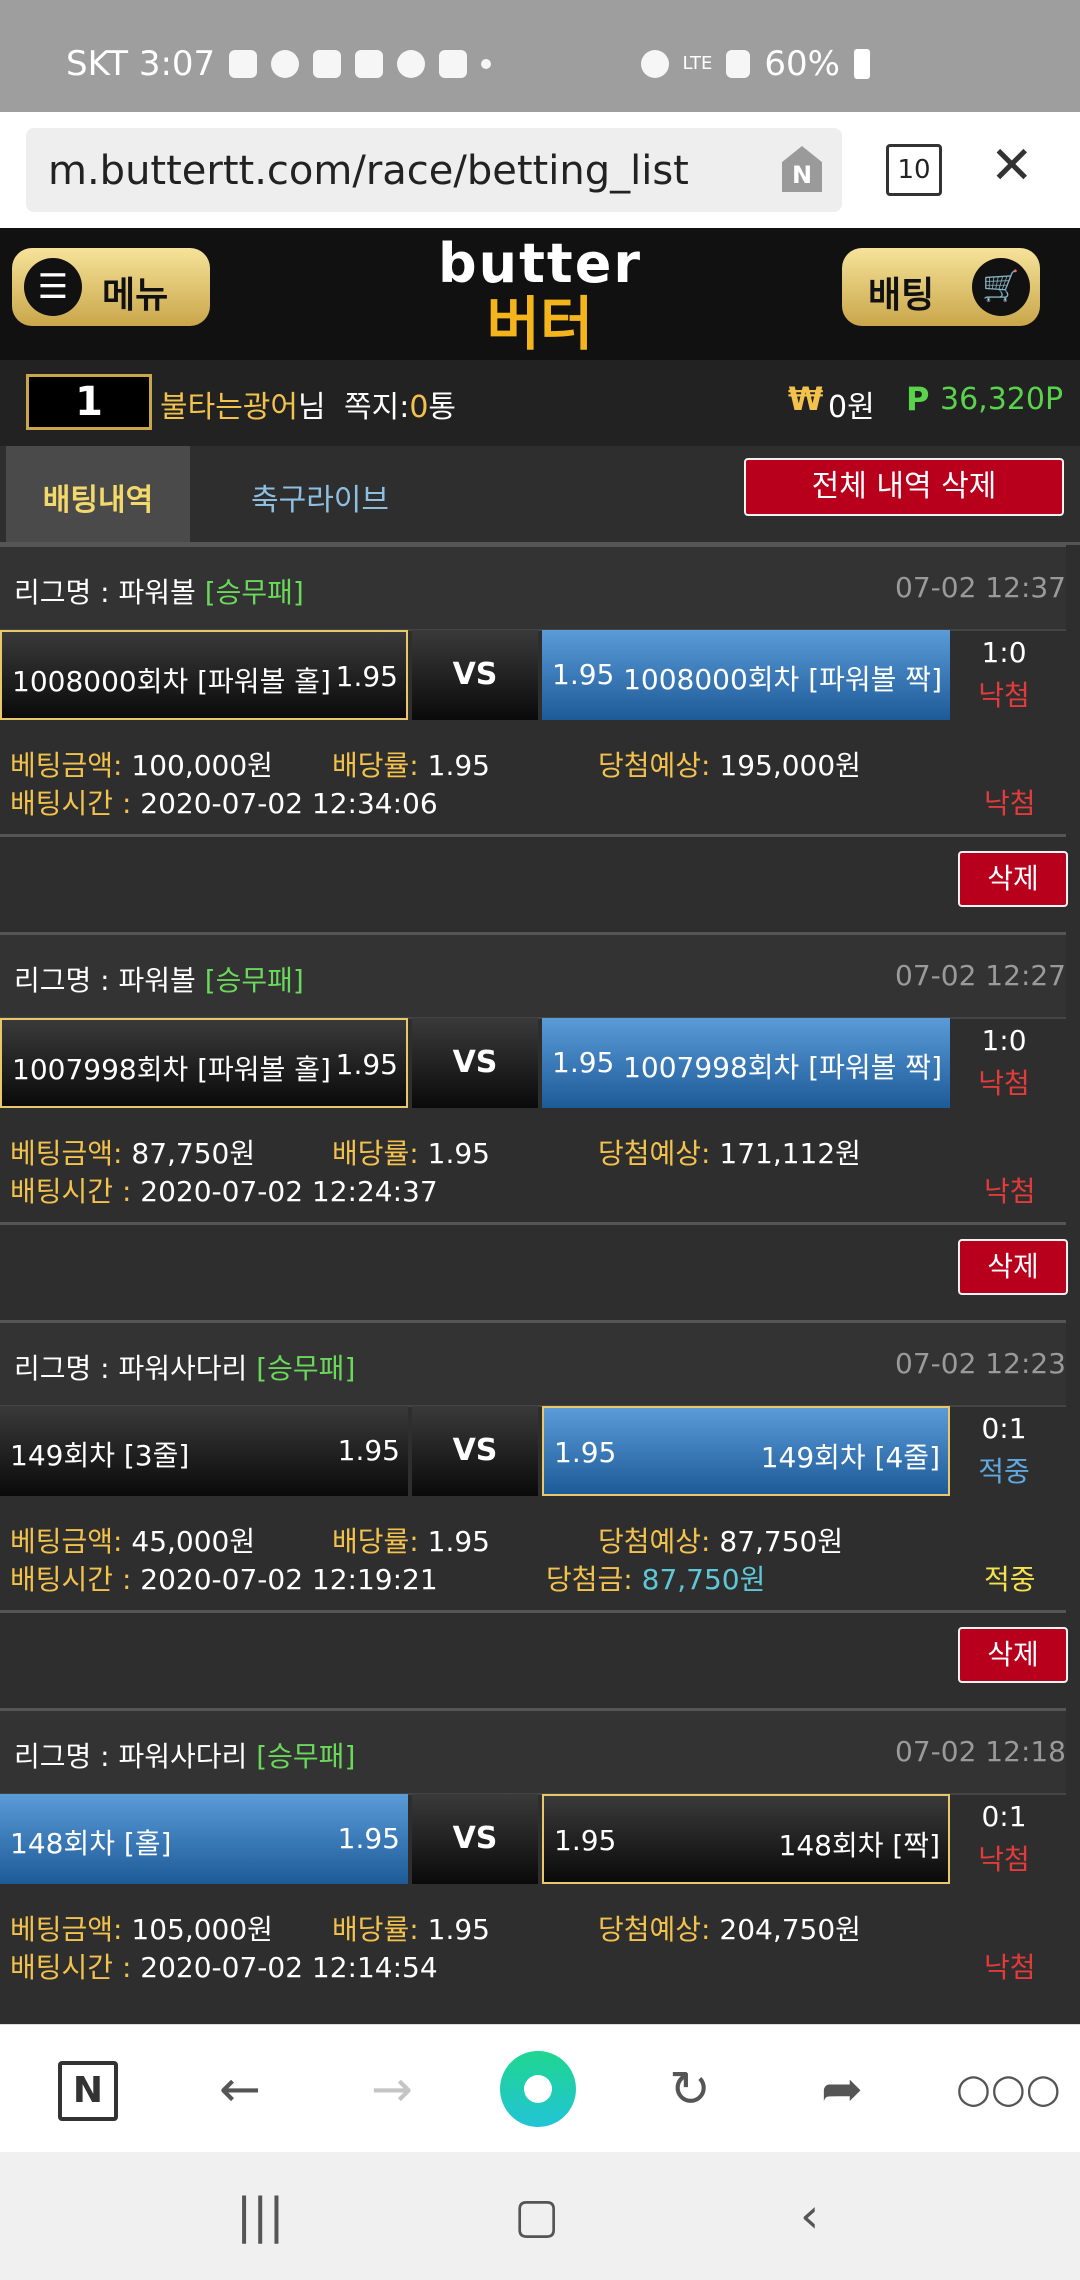 The width and height of the screenshot is (1080, 2280). Describe the element at coordinates (790, 1153) in the screenshot. I see `expected-value: 171,112원` at that location.